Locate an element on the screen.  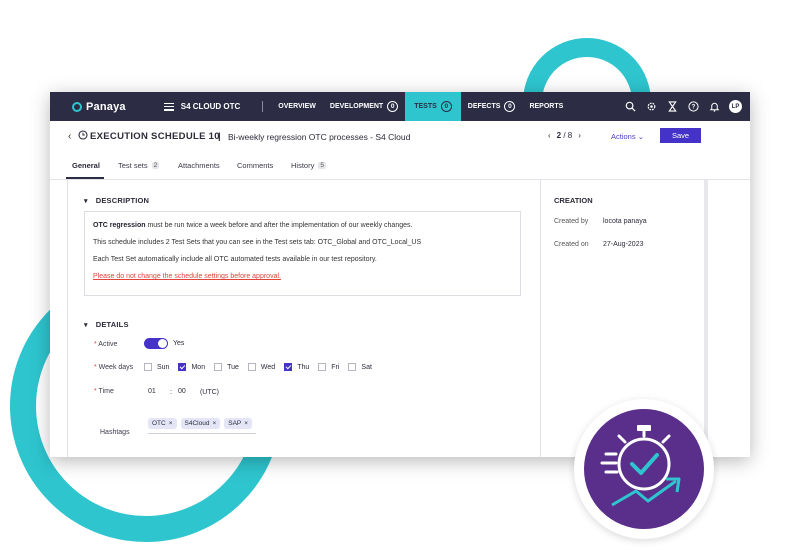
day-mon: Mon is located at coordinates (191, 367).